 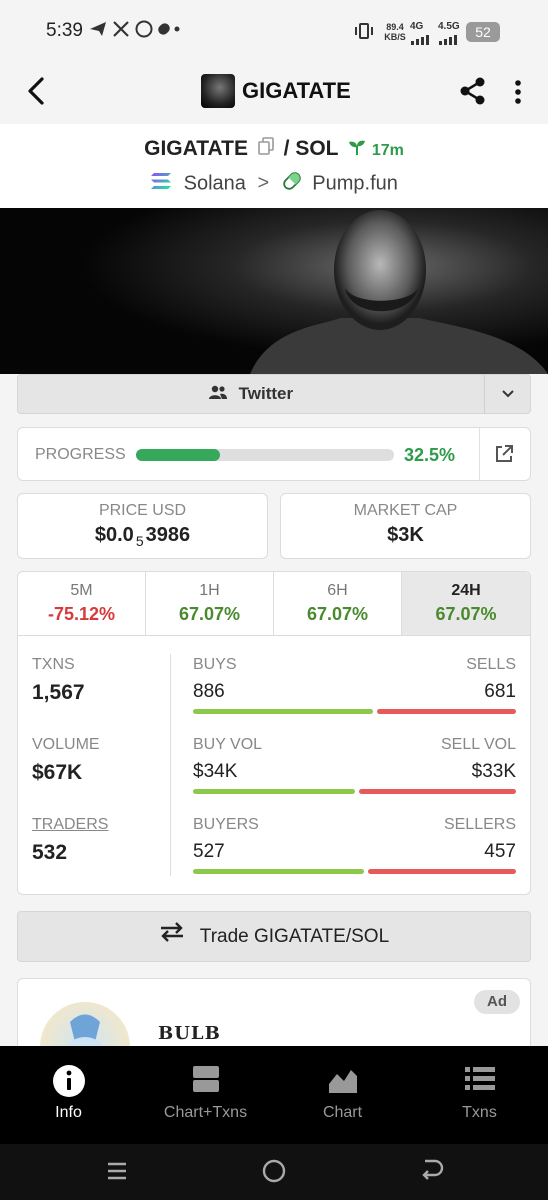 I want to click on buy-vol-label: BUY VOL, so click(x=228, y=744).